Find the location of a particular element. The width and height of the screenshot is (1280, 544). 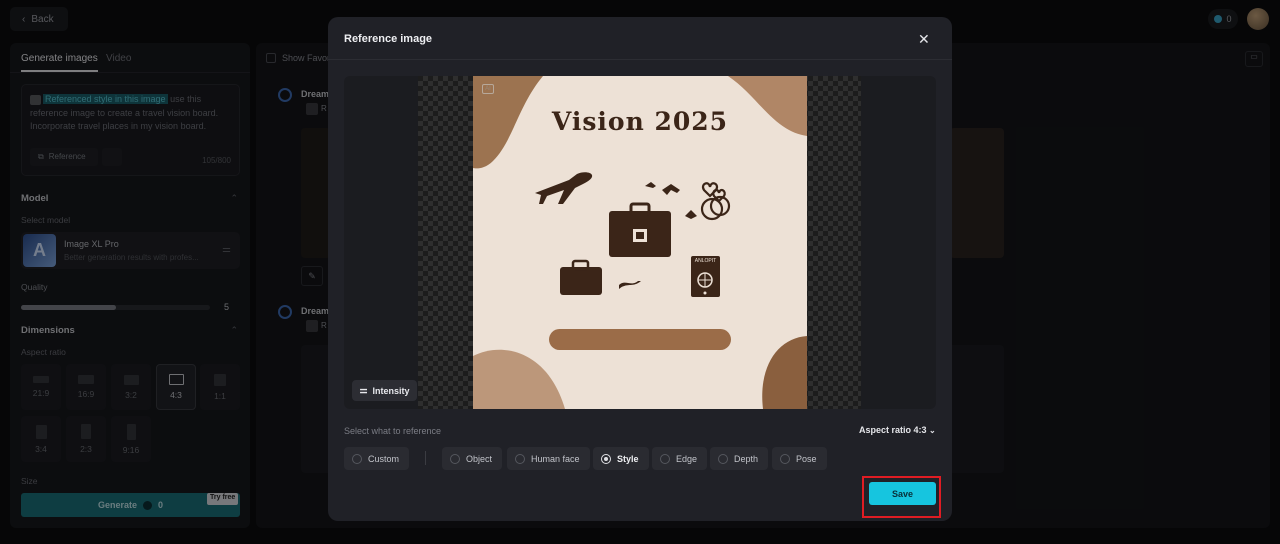

option-object: Object is located at coordinates (472, 458).